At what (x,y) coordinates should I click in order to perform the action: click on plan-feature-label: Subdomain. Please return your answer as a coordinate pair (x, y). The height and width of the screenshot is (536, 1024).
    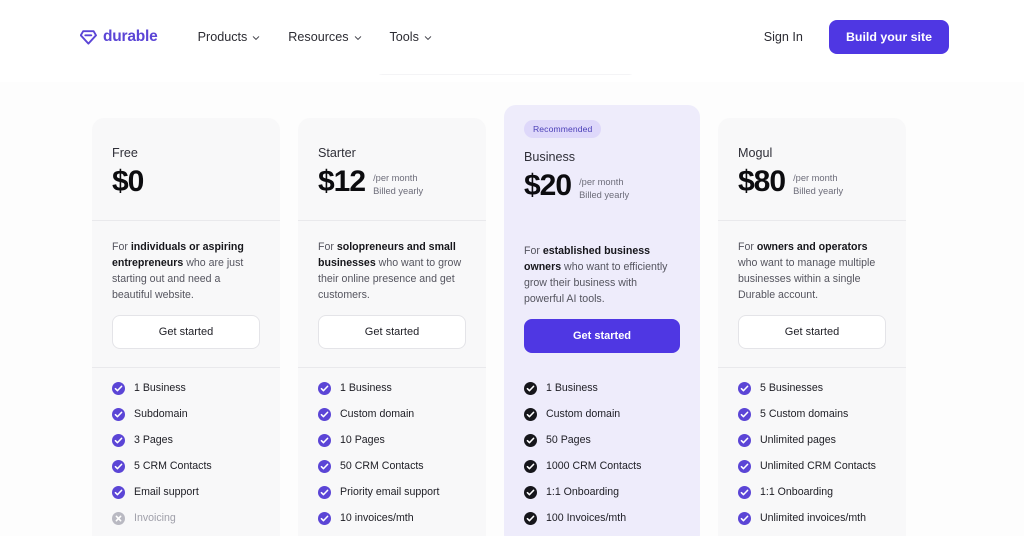
    Looking at the image, I should click on (161, 414).